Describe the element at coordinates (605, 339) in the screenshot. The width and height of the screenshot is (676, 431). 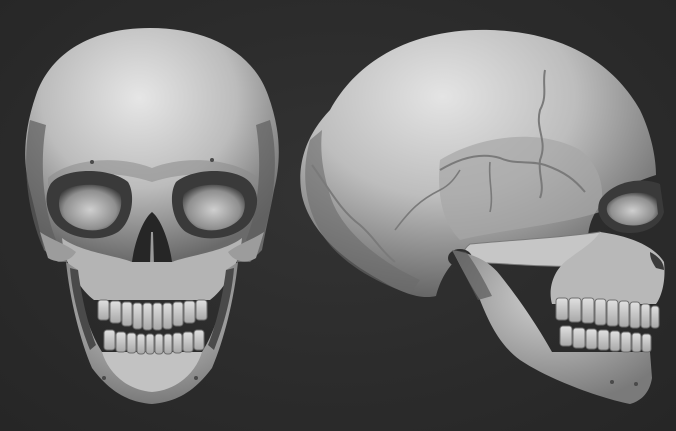
I see `side-lower-teeth` at that location.